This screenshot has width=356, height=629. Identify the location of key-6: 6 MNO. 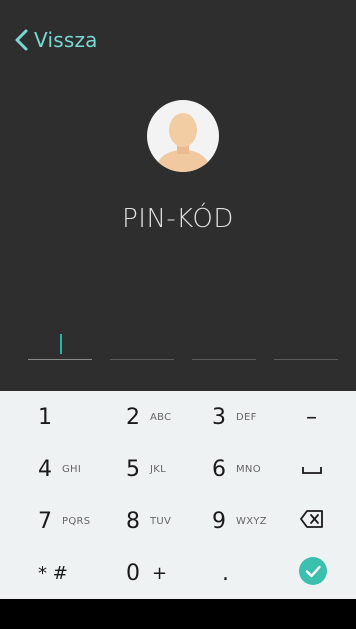
(236, 469).